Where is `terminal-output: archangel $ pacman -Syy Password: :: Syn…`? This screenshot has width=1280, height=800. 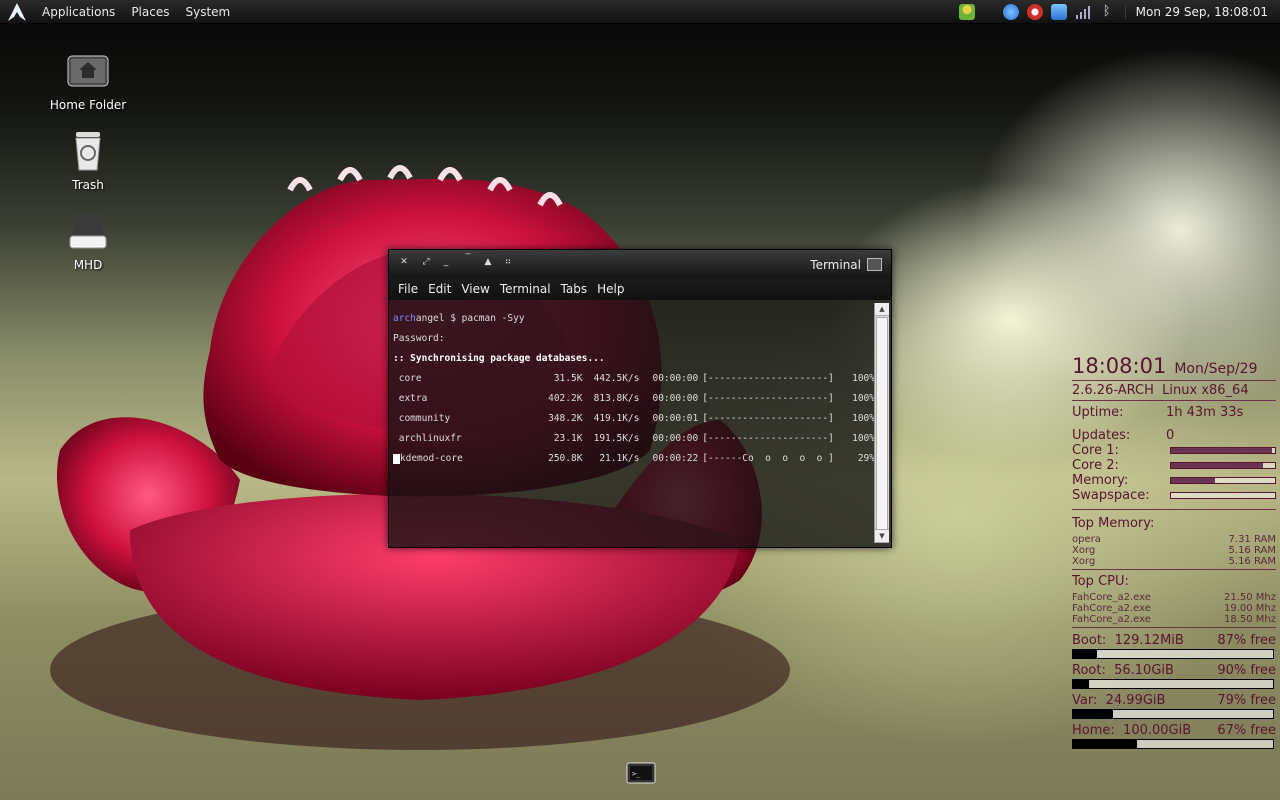 terminal-output: archangel $ pacman -Syy Password: :: Syn… is located at coordinates (633, 424).